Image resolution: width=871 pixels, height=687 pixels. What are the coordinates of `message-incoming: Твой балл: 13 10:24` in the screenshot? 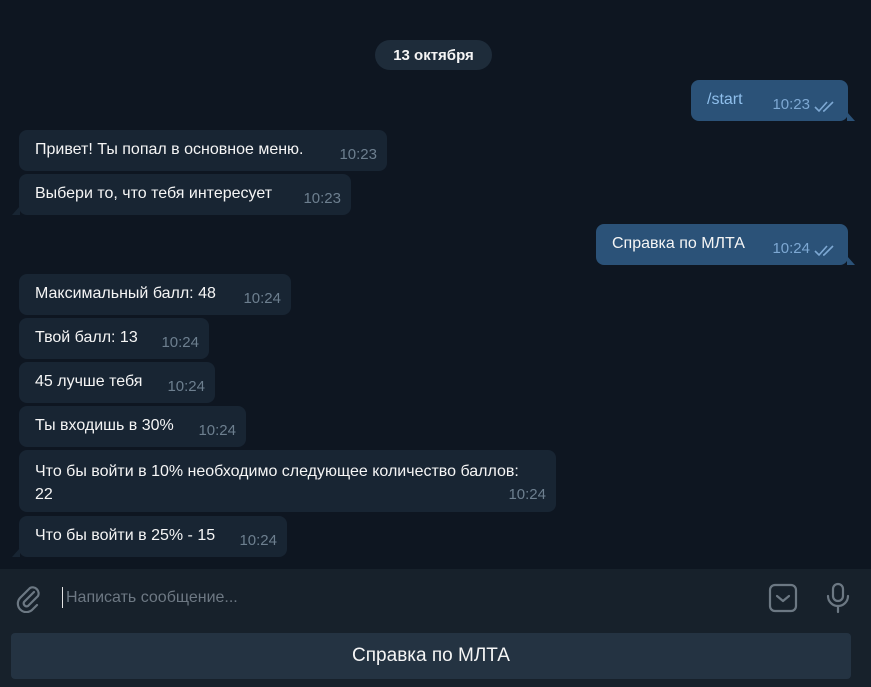 It's located at (114, 338).